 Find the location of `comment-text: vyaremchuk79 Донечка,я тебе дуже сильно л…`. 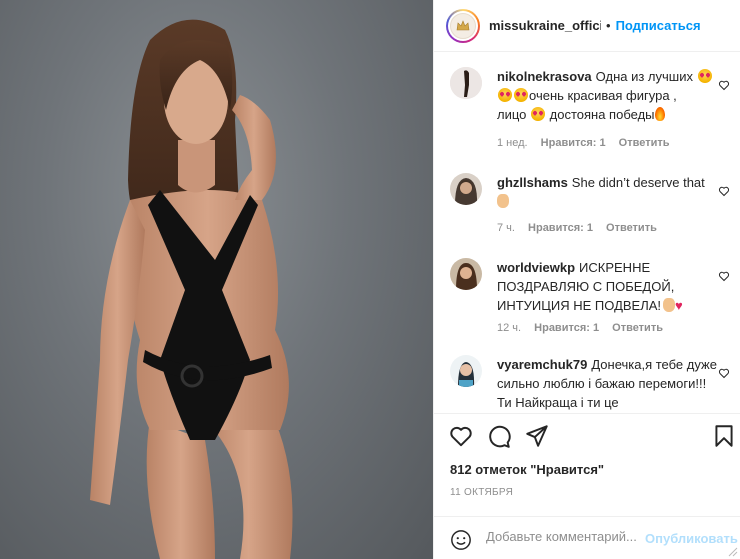

comment-text: vyaremchuk79 Донечка,я тебе дуже сильно л… is located at coordinates (607, 383).